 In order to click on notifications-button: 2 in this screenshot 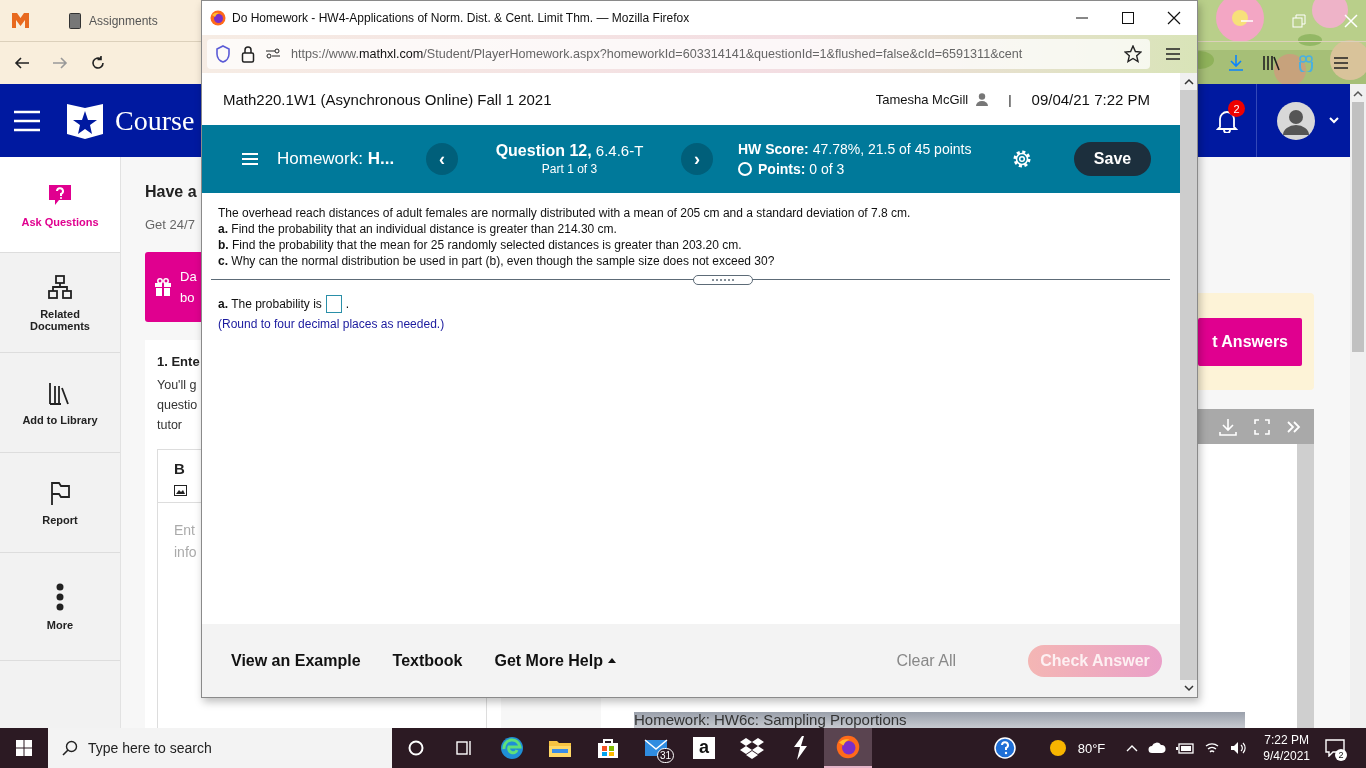, I will do `click(1335, 748)`.